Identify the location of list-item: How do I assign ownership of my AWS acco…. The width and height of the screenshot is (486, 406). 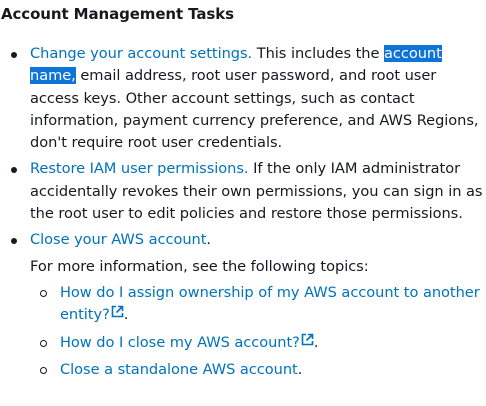
(258, 304).